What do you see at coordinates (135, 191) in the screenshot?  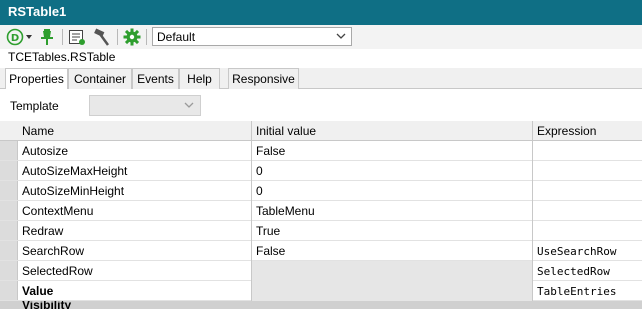 I see `property-name: AutoSizeMinHeight` at bounding box center [135, 191].